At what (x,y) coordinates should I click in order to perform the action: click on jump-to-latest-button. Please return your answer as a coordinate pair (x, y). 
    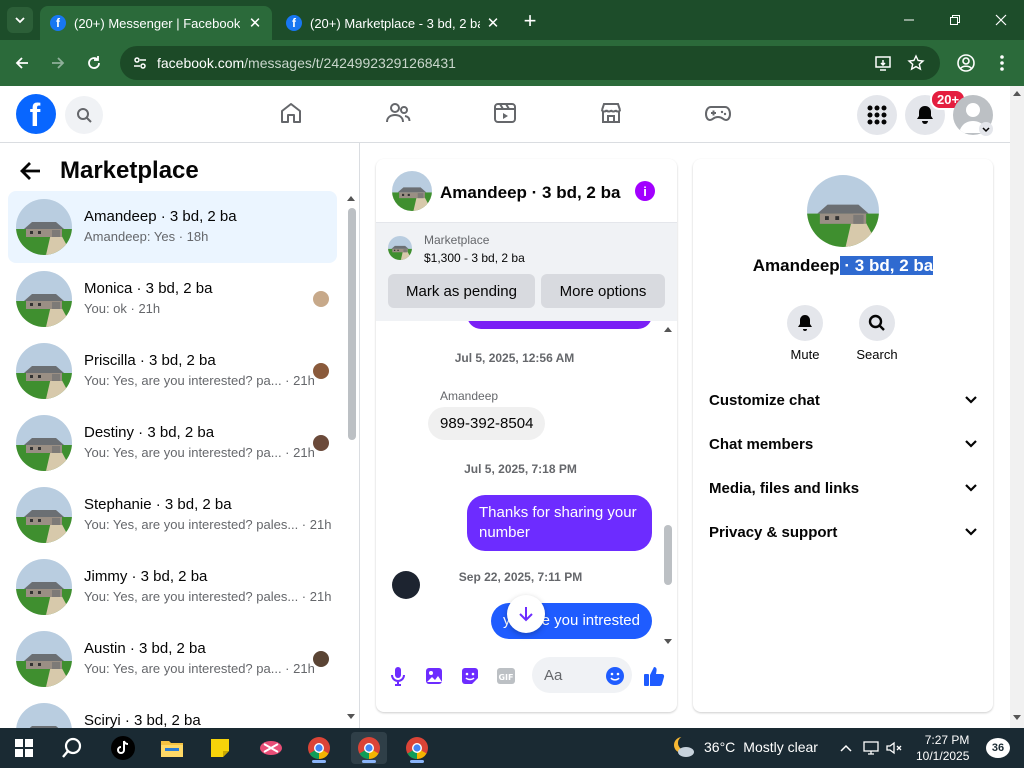
    Looking at the image, I should click on (526, 614).